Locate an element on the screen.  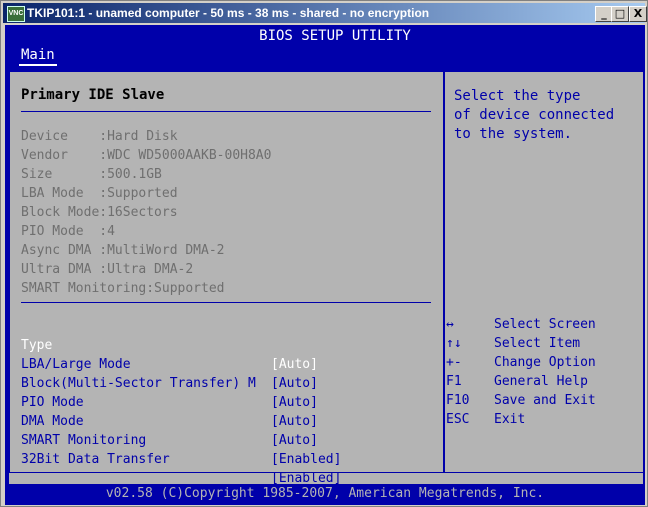
maximize-button: □ is located at coordinates (620, 14).